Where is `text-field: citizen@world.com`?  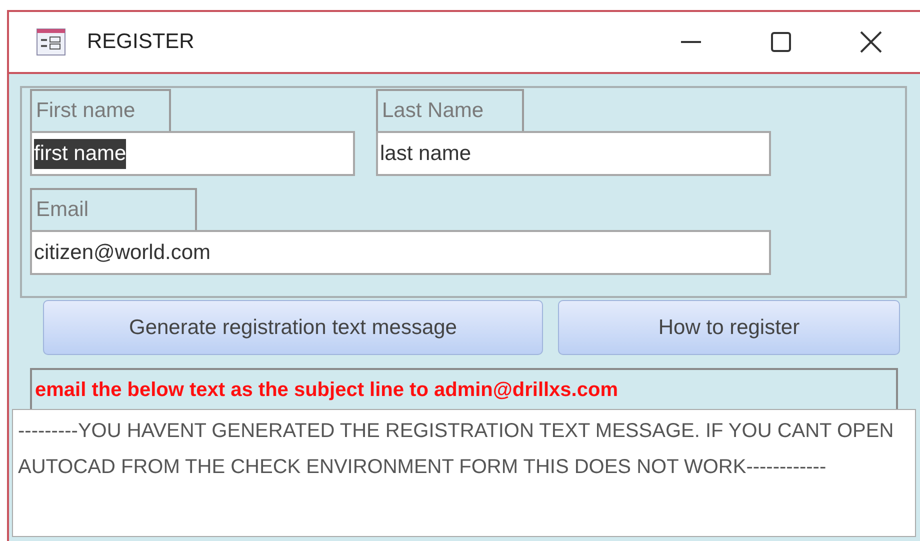
text-field: citizen@world.com is located at coordinates (400, 252).